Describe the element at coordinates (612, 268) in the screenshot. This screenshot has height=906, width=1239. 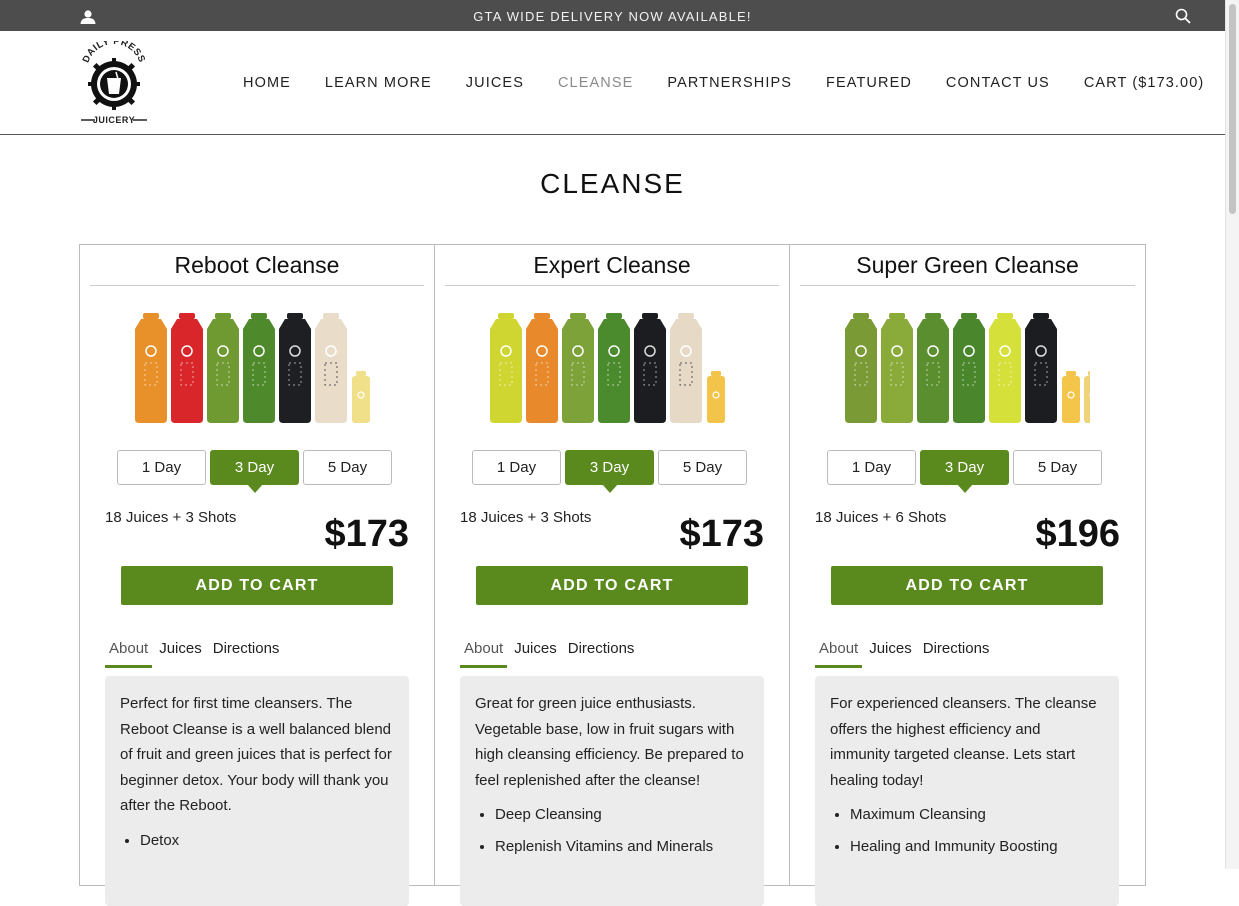
I see `cleanse-name: Expert Cleanse` at that location.